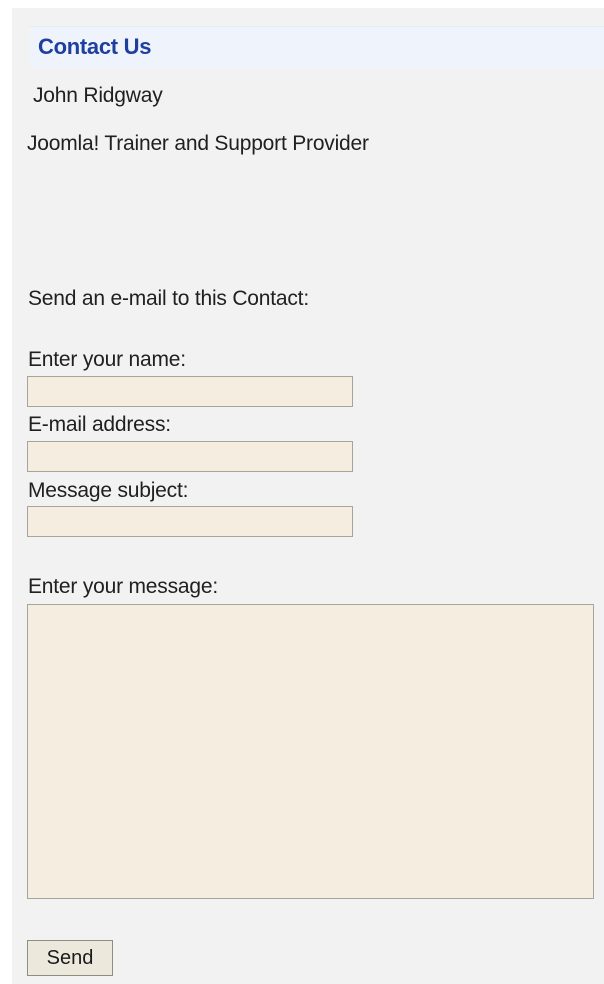 This screenshot has height=984, width=604. Describe the element at coordinates (123, 586) in the screenshot. I see `message-label: Enter your message:` at that location.